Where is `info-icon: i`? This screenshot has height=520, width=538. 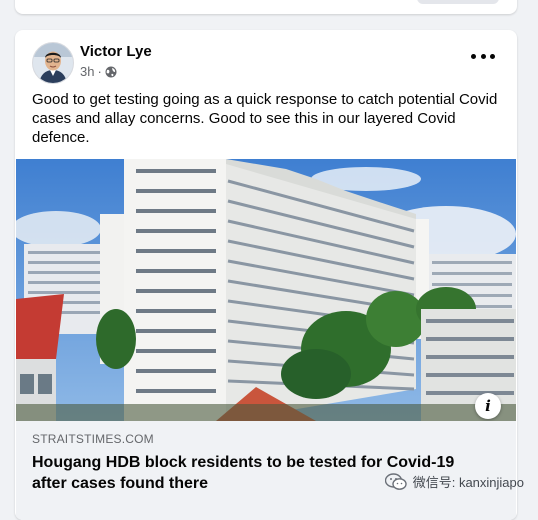
info-icon: i is located at coordinates (488, 406).